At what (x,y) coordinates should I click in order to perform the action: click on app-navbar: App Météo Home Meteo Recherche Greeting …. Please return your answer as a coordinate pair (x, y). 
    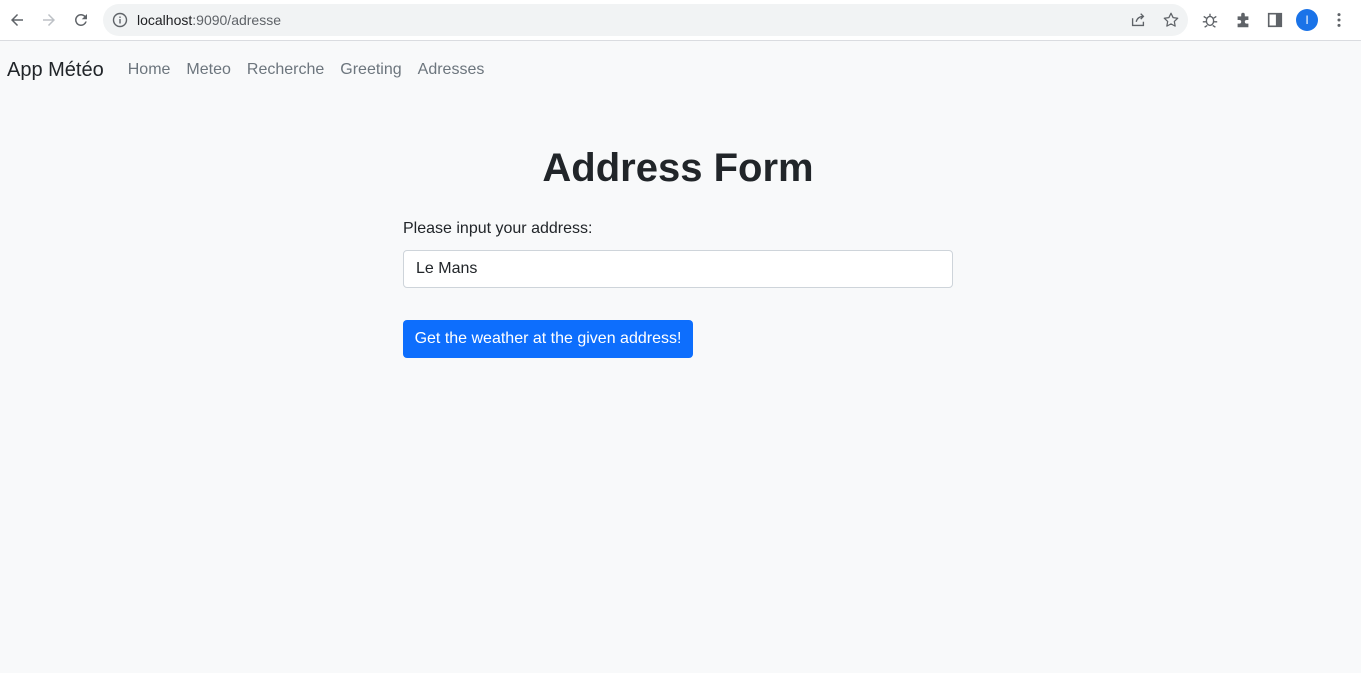
    Looking at the image, I should click on (680, 70).